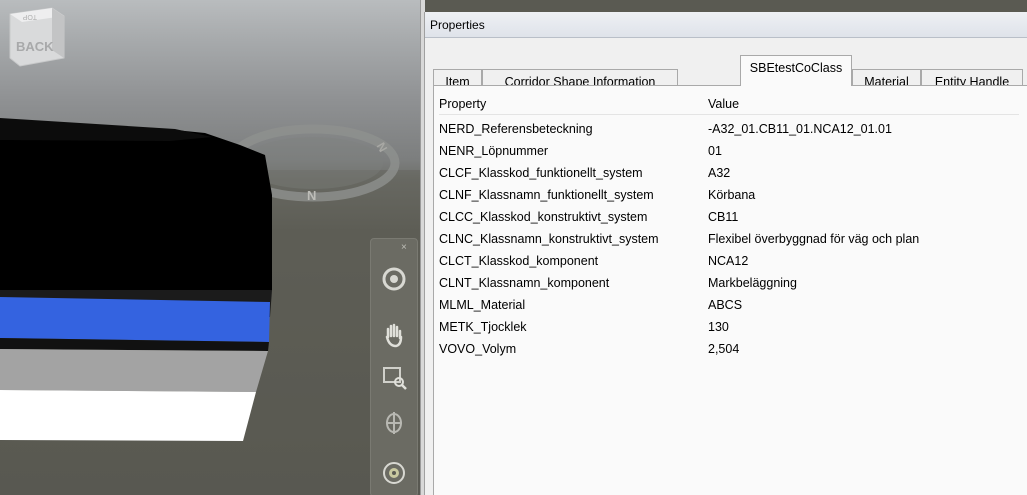 This screenshot has width=1027, height=495. I want to click on table-row: CLCF_Klasskod_funktionellt_system A32, so click(729, 173).